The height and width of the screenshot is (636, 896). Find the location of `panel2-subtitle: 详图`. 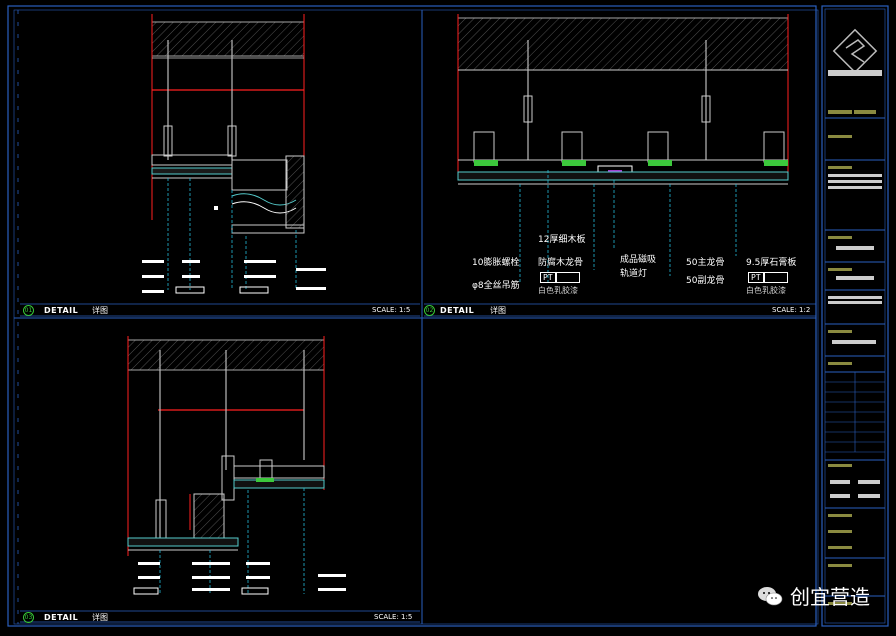

panel2-subtitle: 详图 is located at coordinates (498, 310).